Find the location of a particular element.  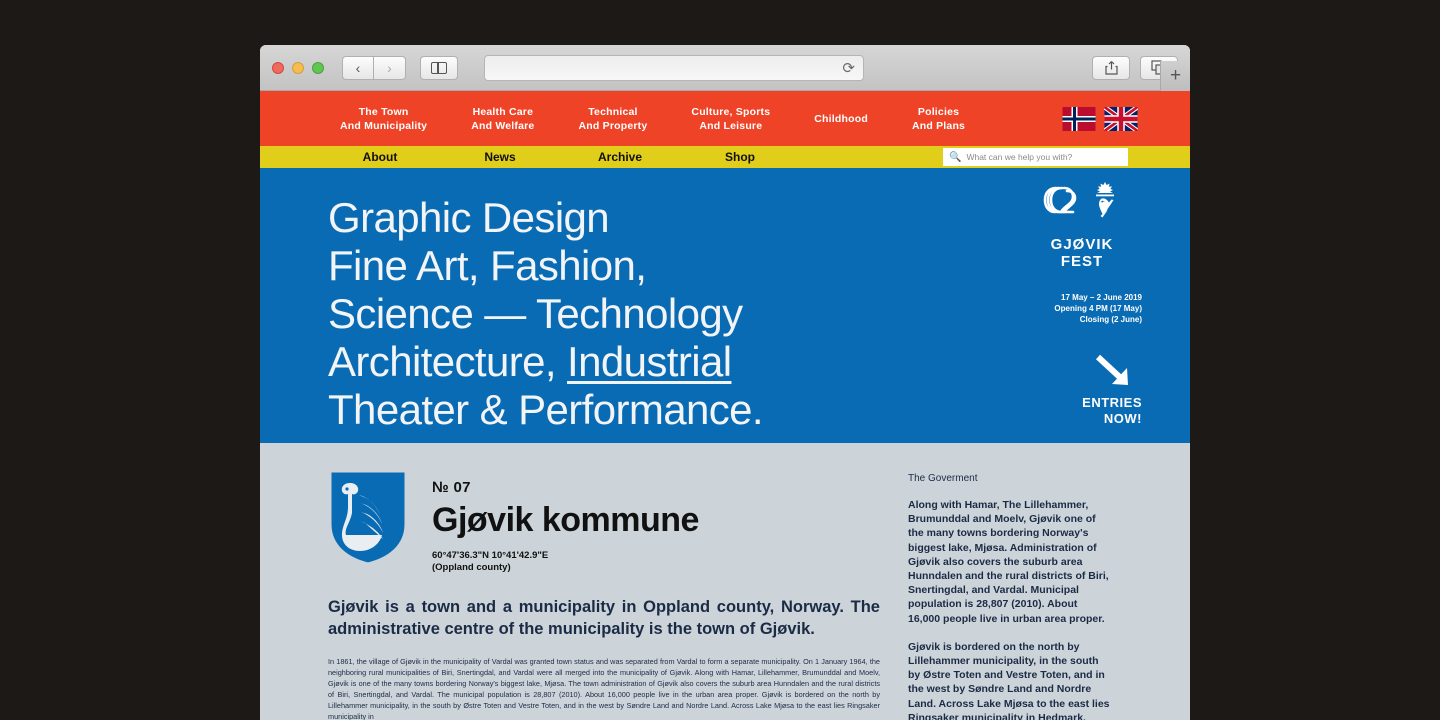

nav-item-culture-sports: Culture, Sports And Leisure is located at coordinates (730, 119).